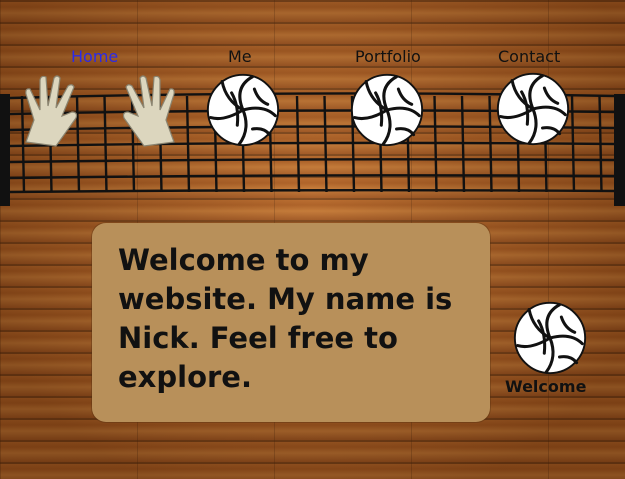 The height and width of the screenshot is (479, 625). I want to click on gloves-icon, so click(100, 111).